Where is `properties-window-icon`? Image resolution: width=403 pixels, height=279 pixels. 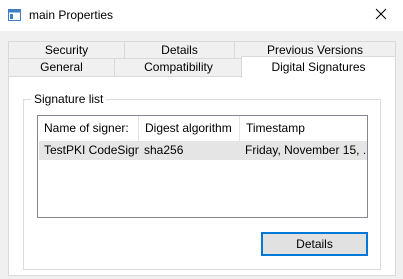 properties-window-icon is located at coordinates (14, 15).